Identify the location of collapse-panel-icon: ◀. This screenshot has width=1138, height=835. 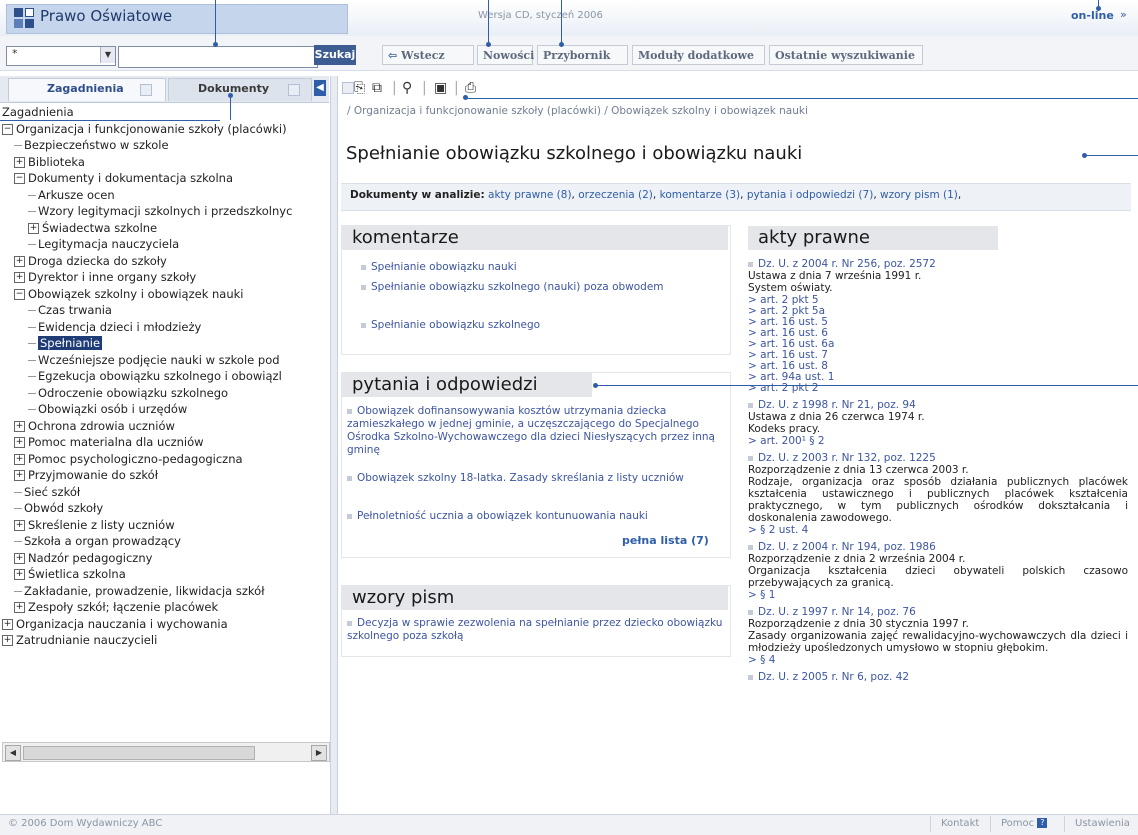
(320, 88).